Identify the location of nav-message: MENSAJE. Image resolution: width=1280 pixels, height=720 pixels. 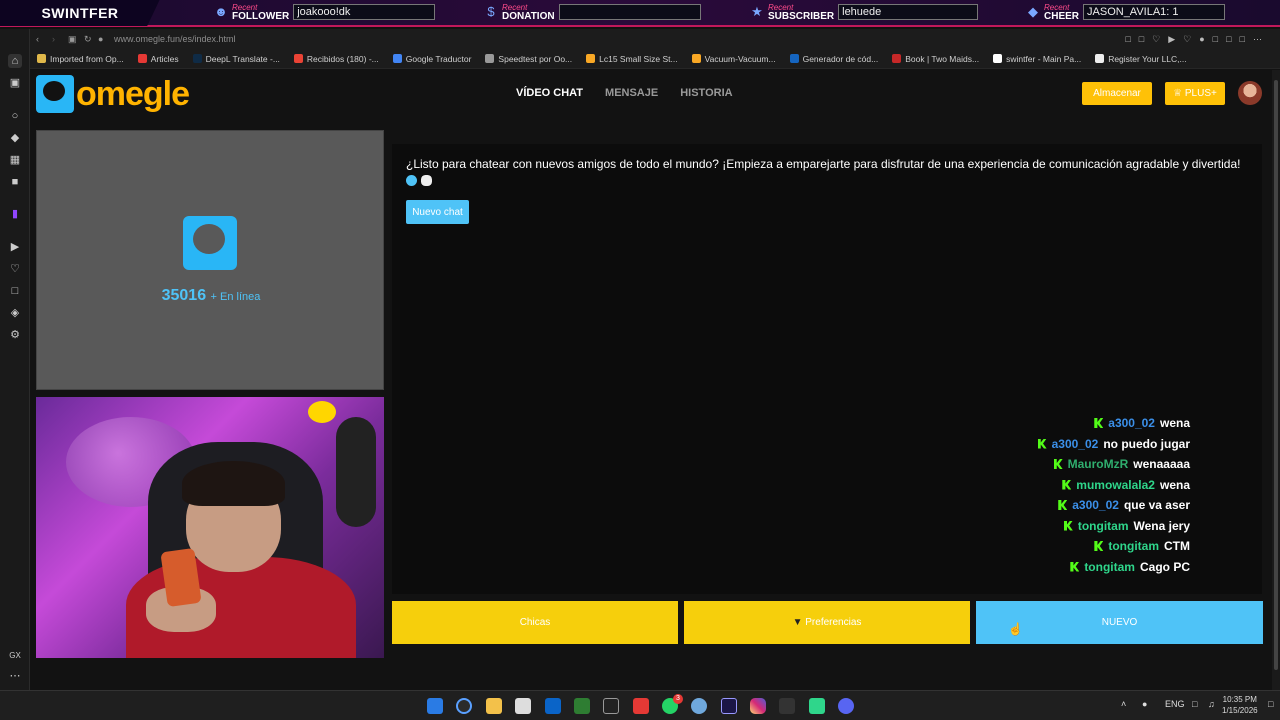
(631, 93).